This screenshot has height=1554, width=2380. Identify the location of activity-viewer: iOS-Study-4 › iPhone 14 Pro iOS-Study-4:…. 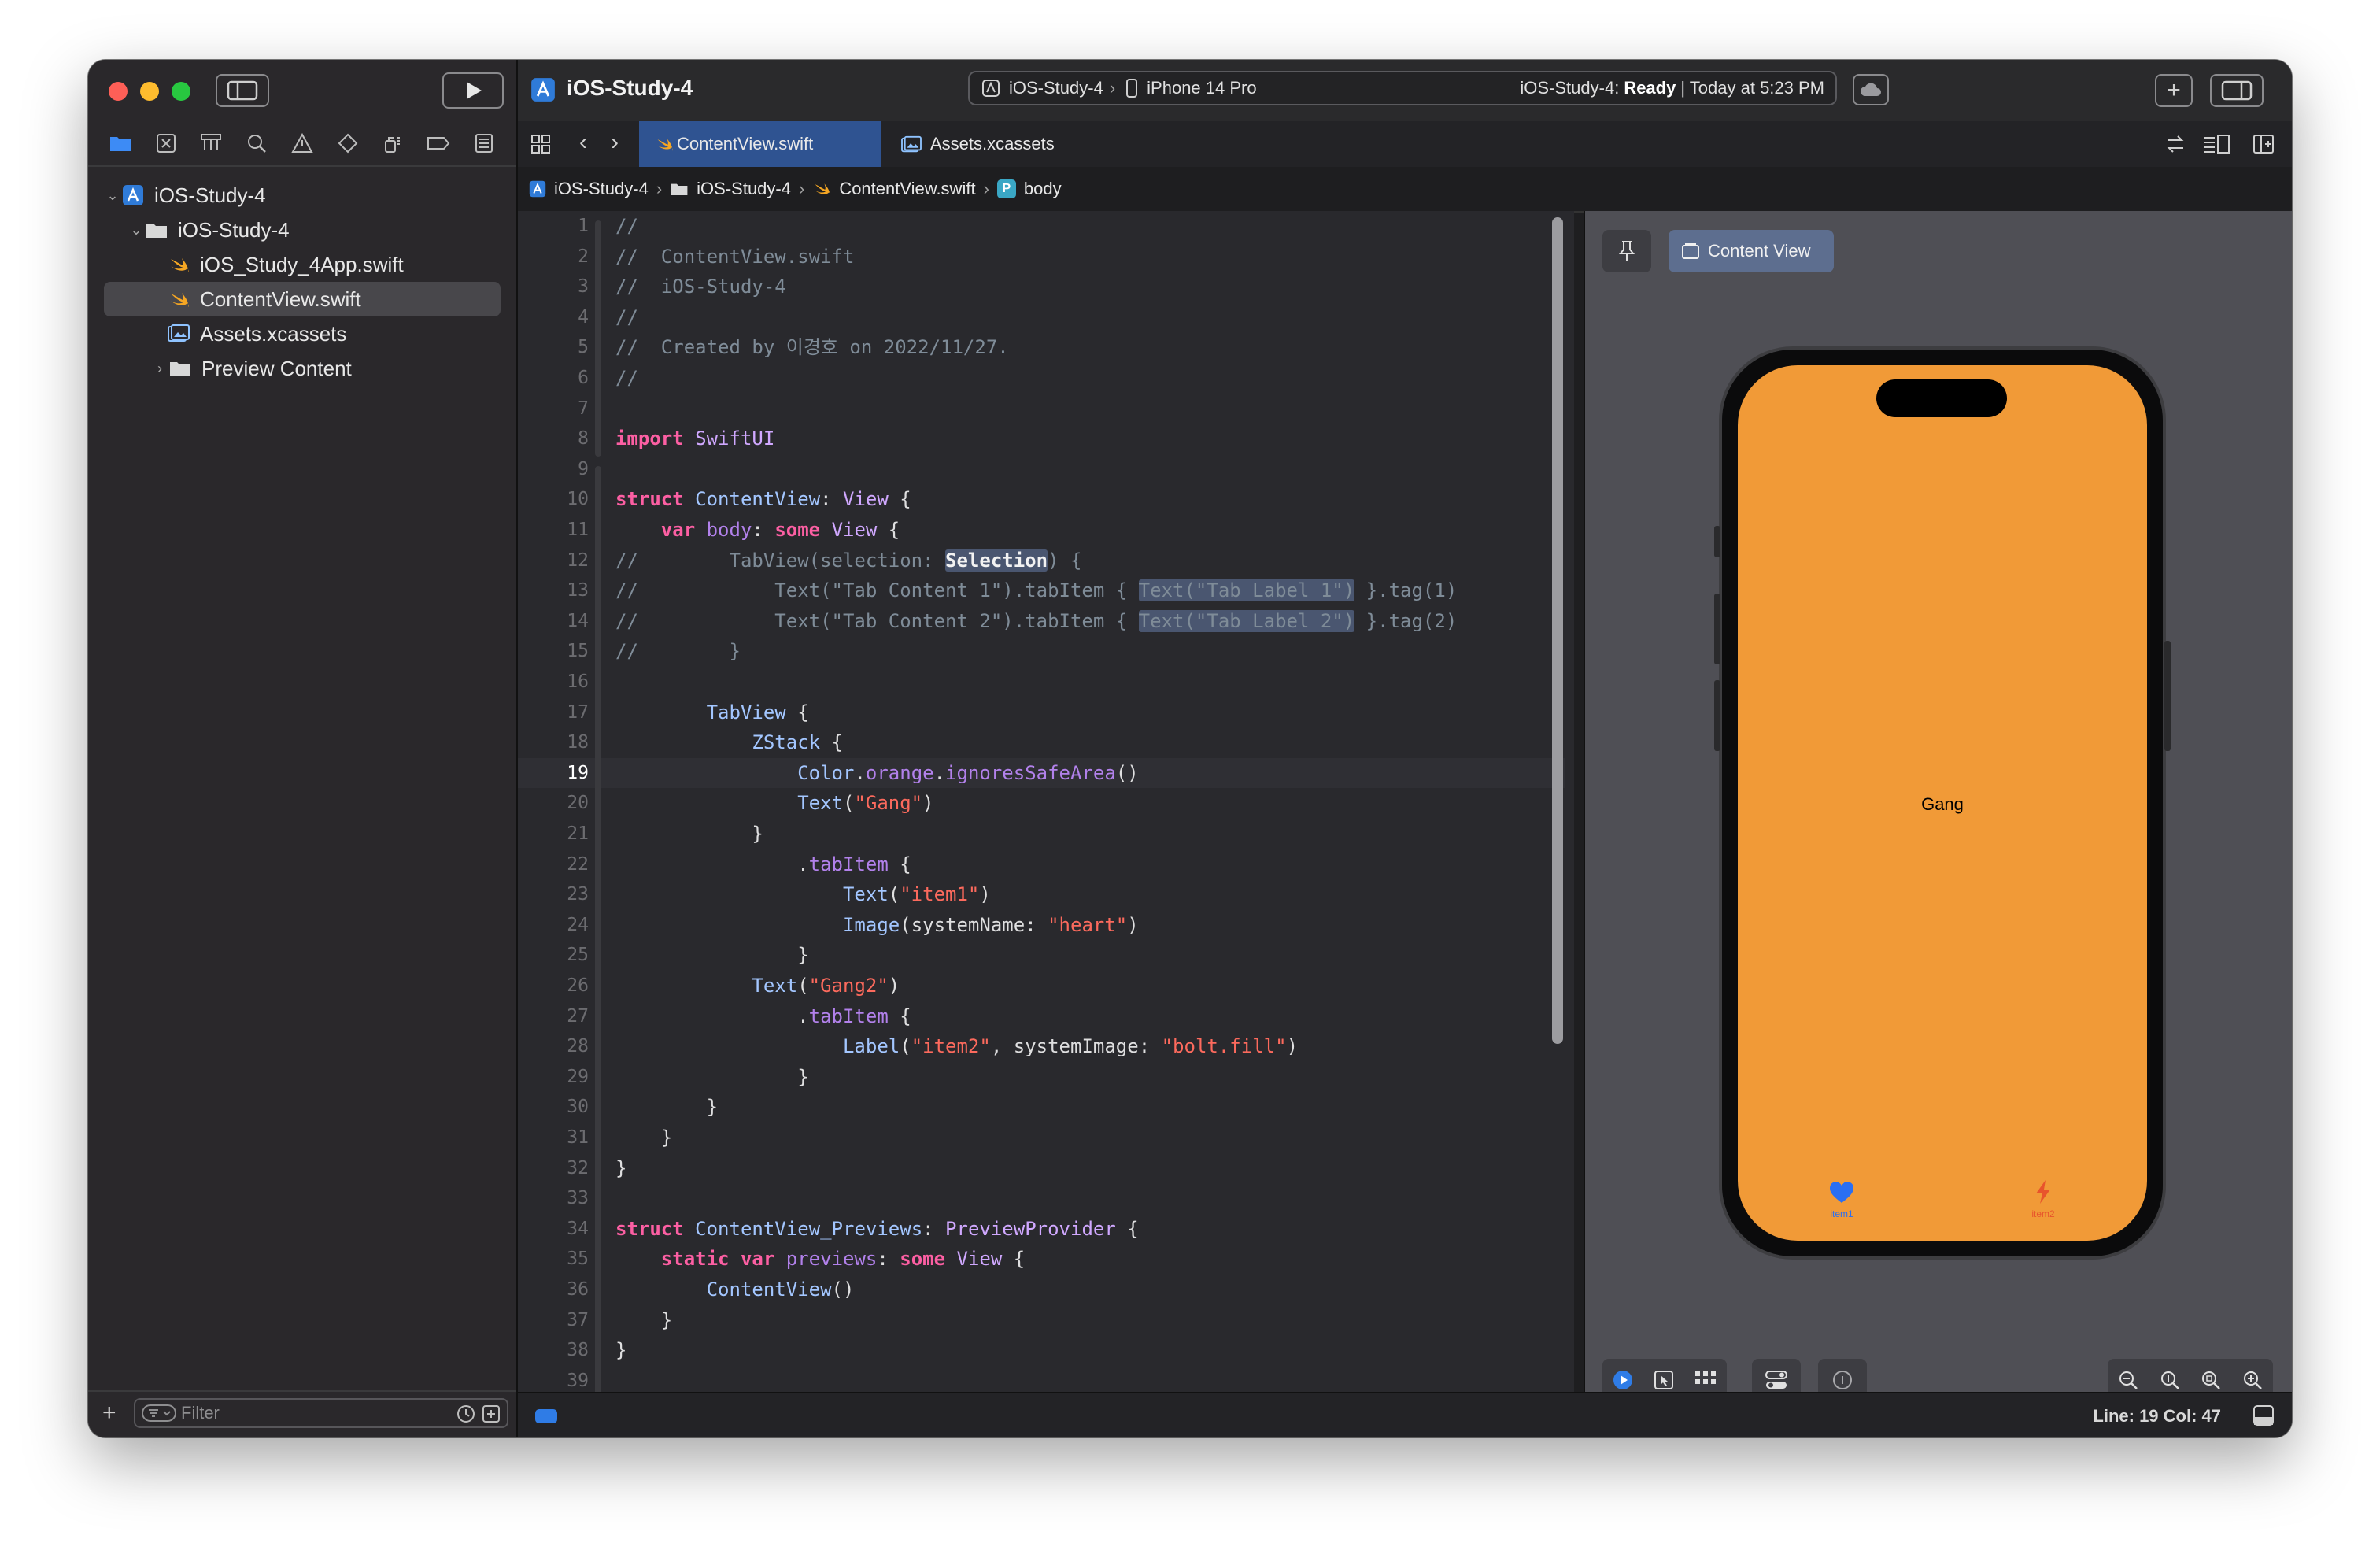
(1402, 88).